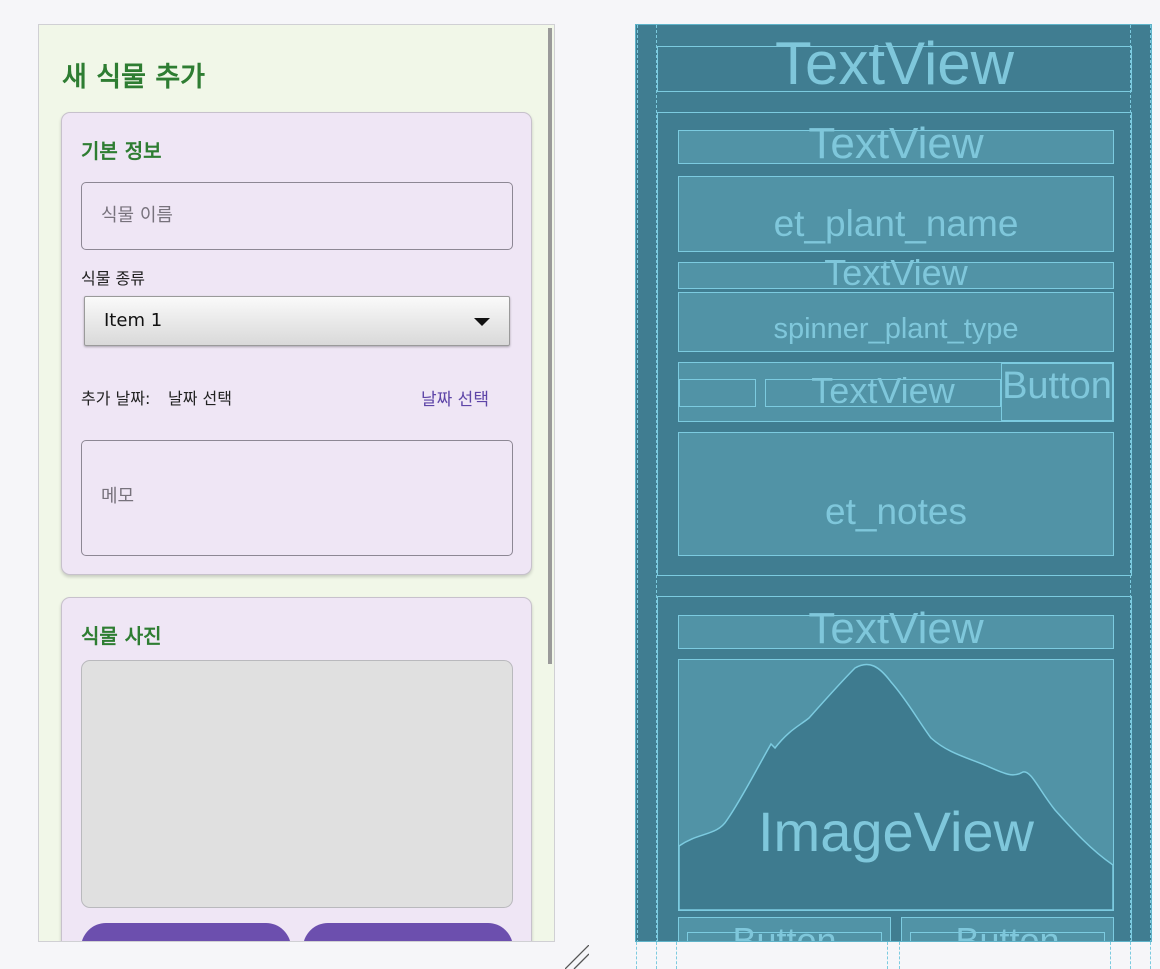 The image size is (1160, 969). I want to click on bp-date-text-label: TextView, so click(883, 390).